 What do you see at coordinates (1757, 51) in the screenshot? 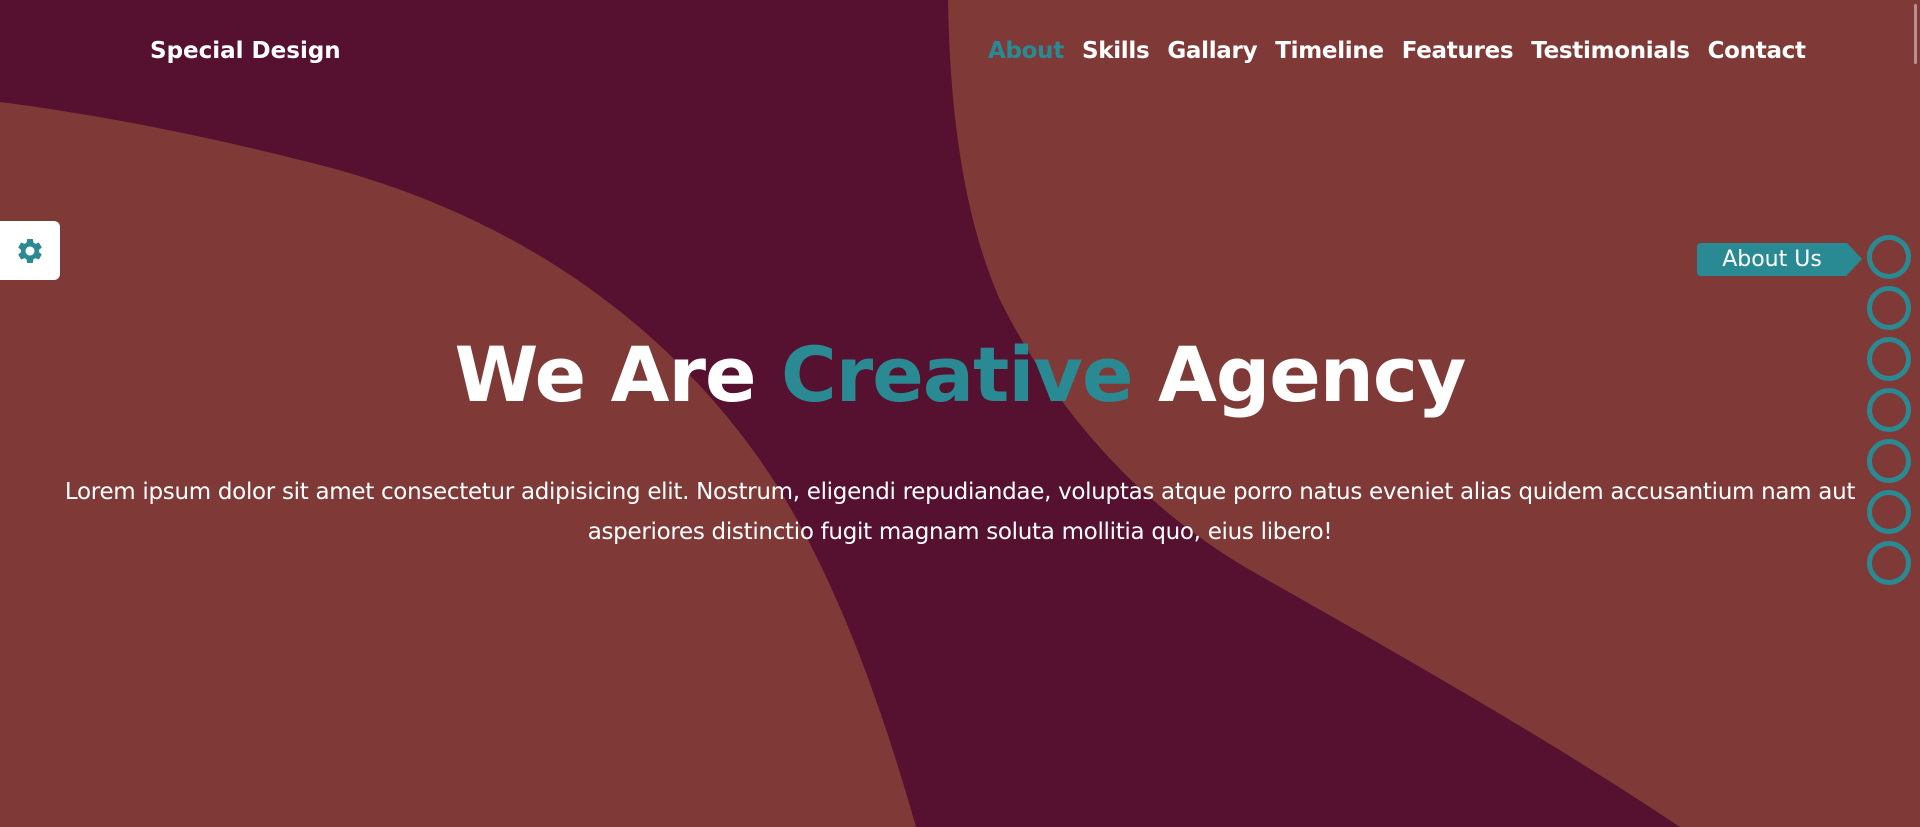
I see `nav-link-contact: Contact` at bounding box center [1757, 51].